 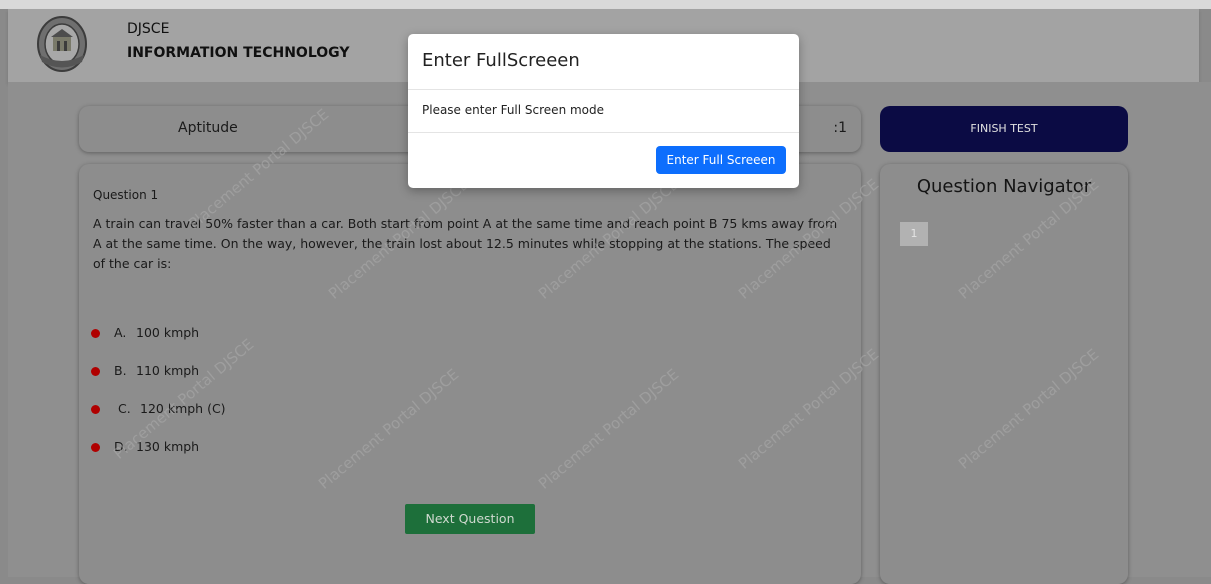 What do you see at coordinates (183, 408) in the screenshot?
I see `option-text: 120 kmph (C)` at bounding box center [183, 408].